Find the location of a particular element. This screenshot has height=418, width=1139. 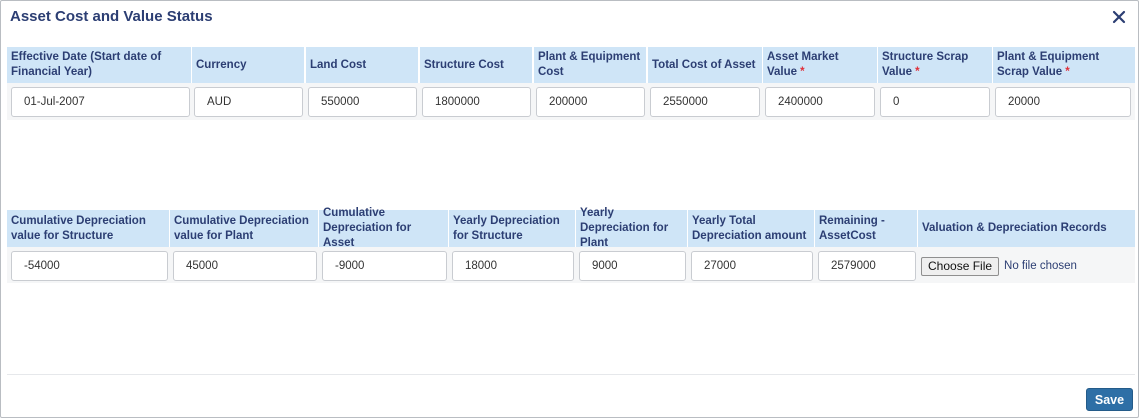

cum-dep-plant-input is located at coordinates (245, 266).